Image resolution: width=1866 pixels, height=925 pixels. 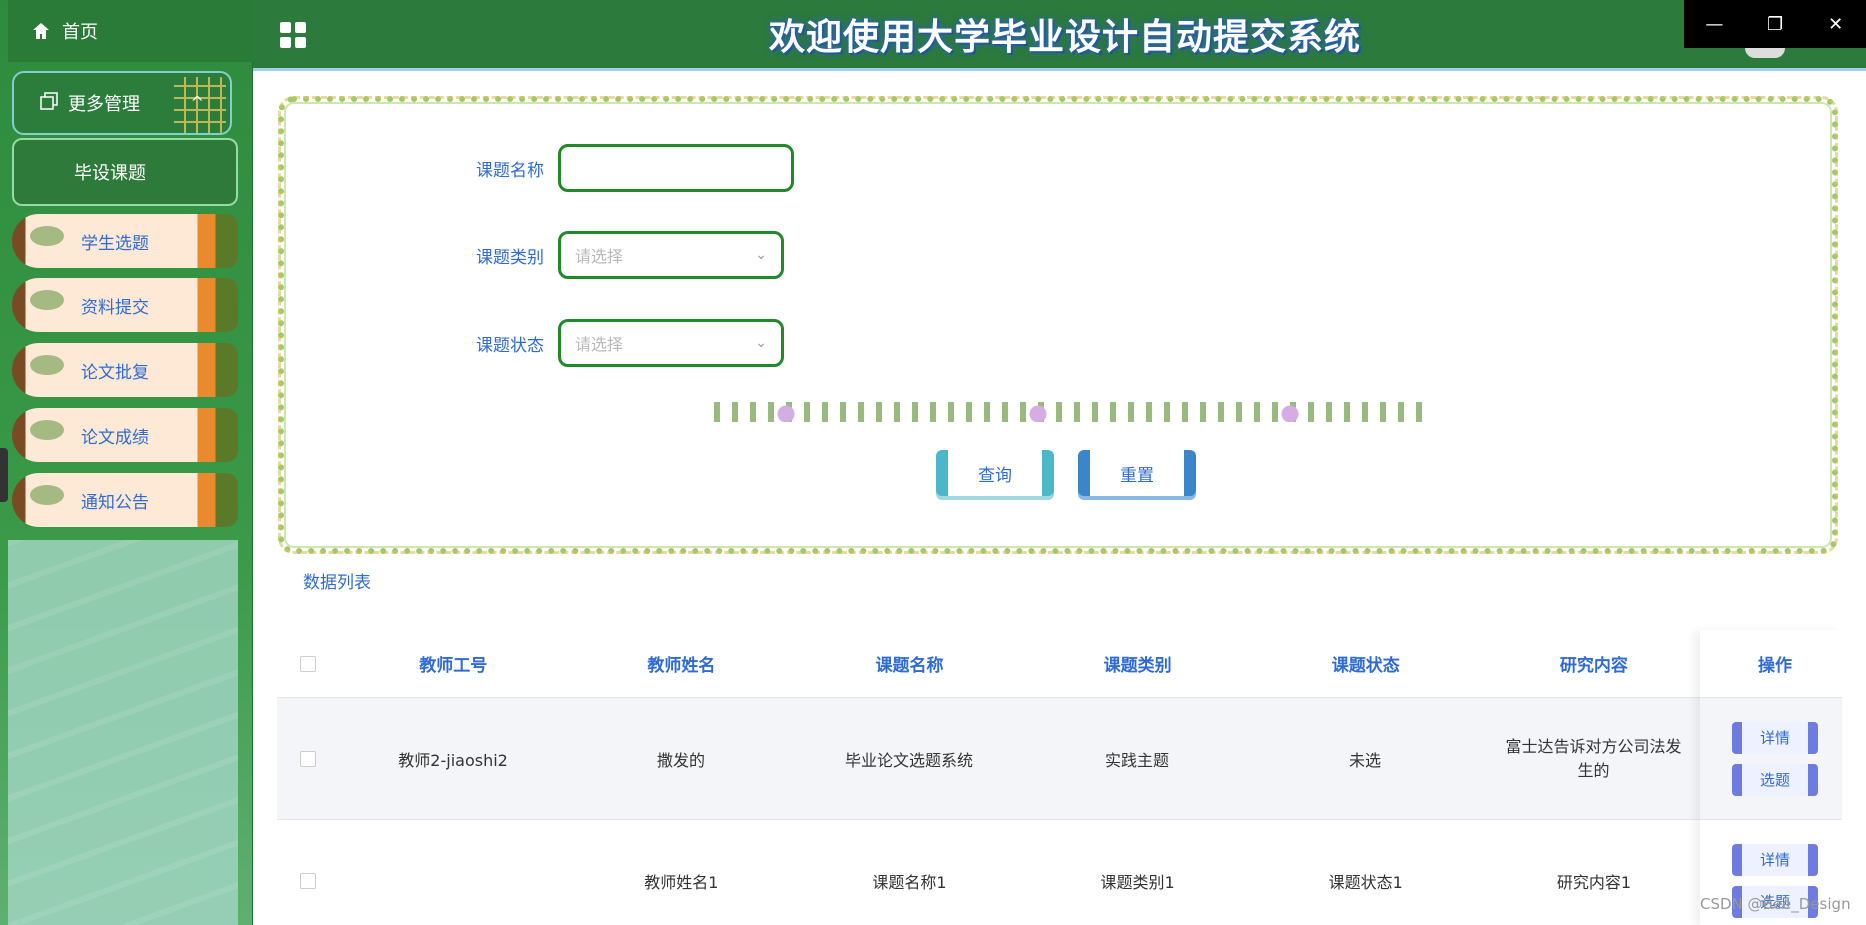 What do you see at coordinates (1064, 37) in the screenshot?
I see `page-title: 欢迎使用大学毕业设计自动提交系统` at bounding box center [1064, 37].